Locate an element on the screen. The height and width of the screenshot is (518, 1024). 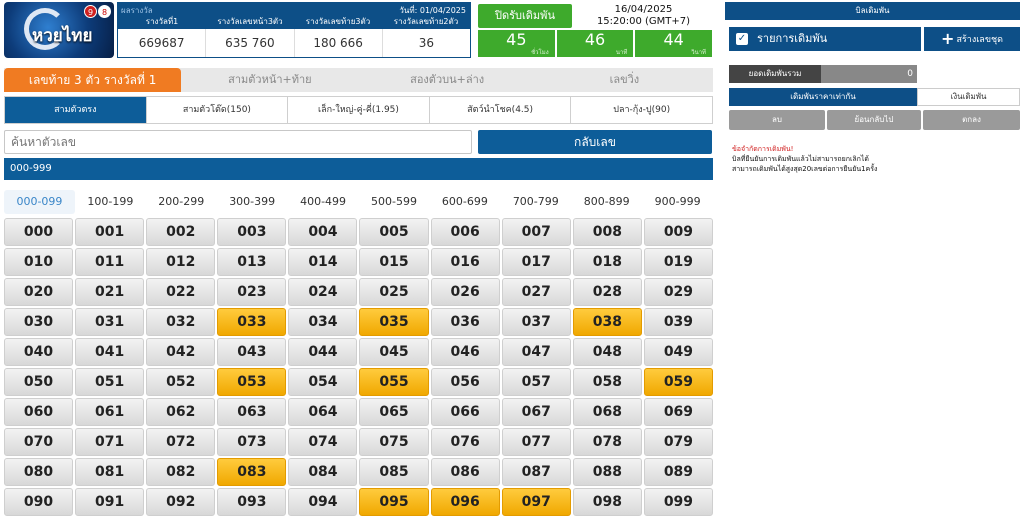
number-cell: 089 is located at coordinates (678, 472).